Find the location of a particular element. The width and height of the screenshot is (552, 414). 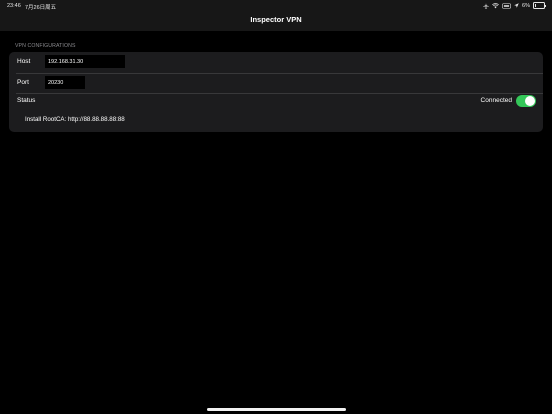

vpn-icon is located at coordinates (507, 5).